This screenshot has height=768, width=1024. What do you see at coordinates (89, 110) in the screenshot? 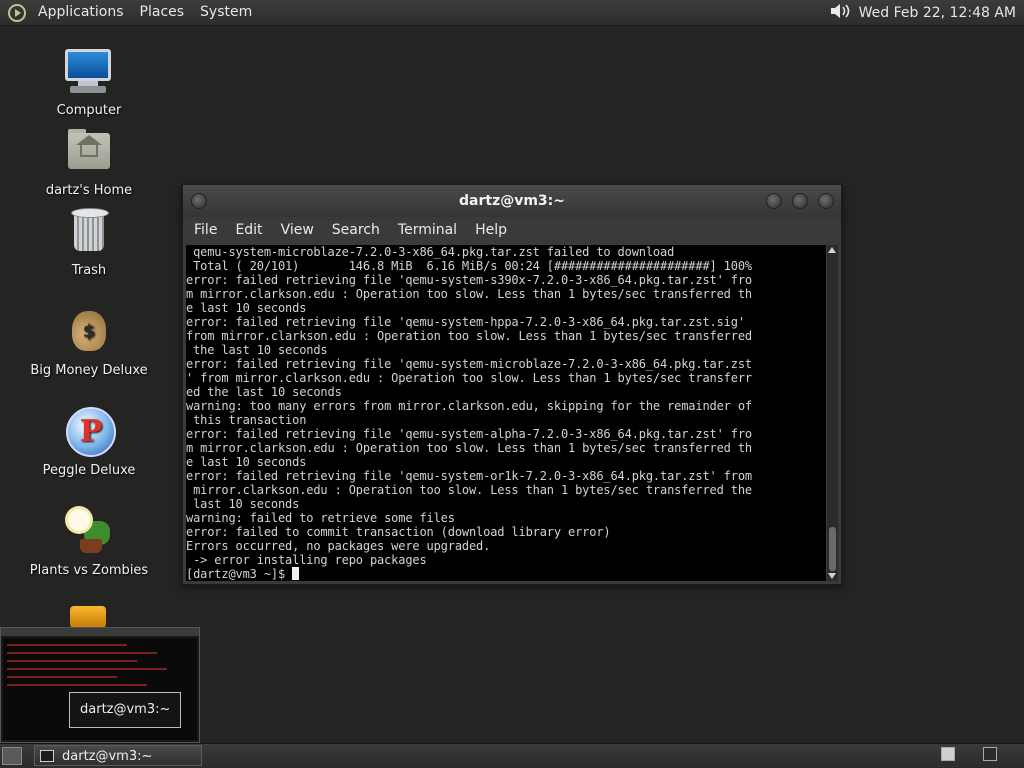
I see `desktop-icon-label: Computer` at bounding box center [89, 110].